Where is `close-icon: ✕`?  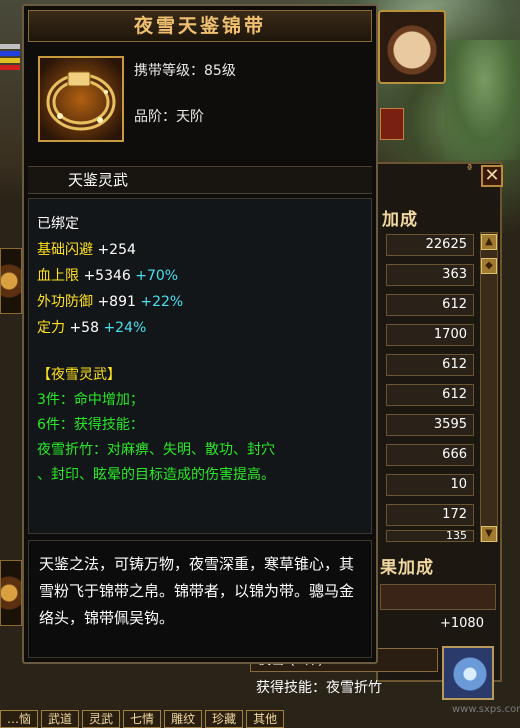 close-icon: ✕ is located at coordinates (492, 176).